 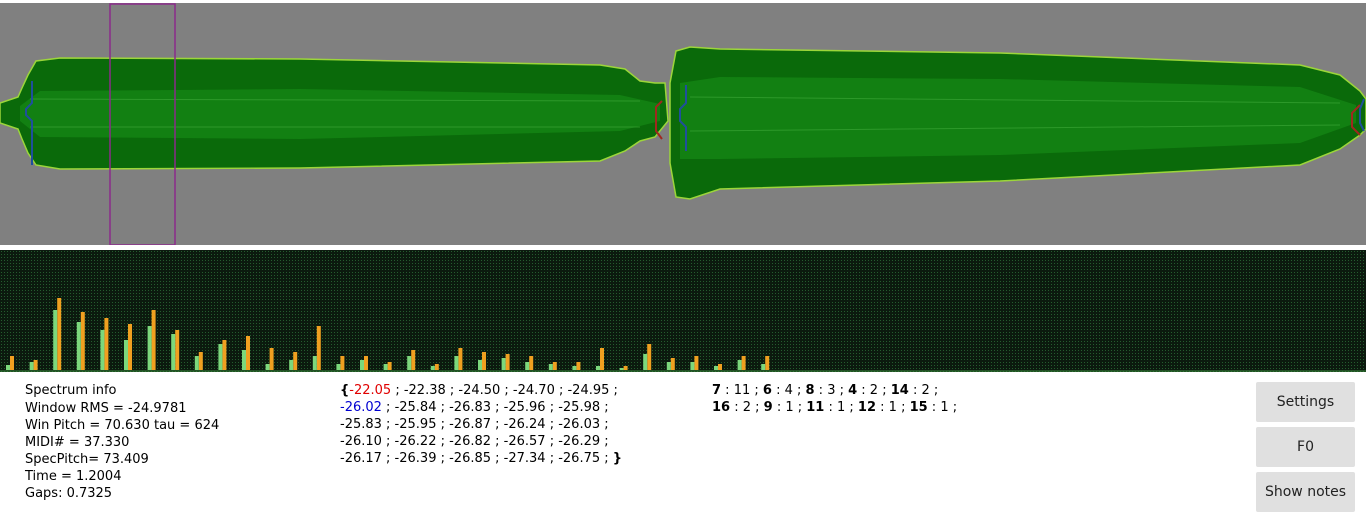 What do you see at coordinates (867, 407) in the screenshot?
I see `count-key: 12` at bounding box center [867, 407].